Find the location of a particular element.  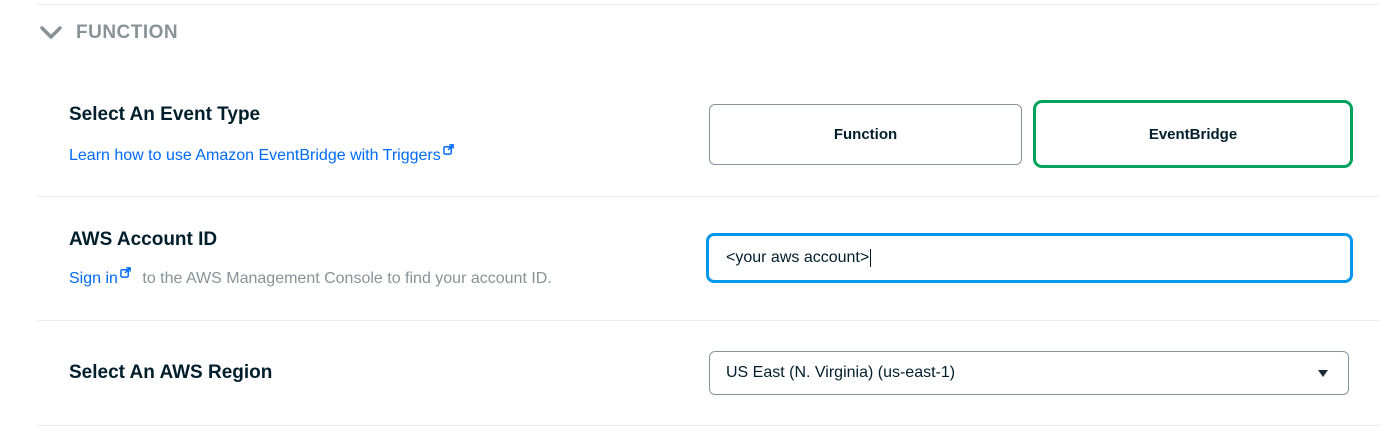

aws-region-label: Select An AWS Region is located at coordinates (171, 372).